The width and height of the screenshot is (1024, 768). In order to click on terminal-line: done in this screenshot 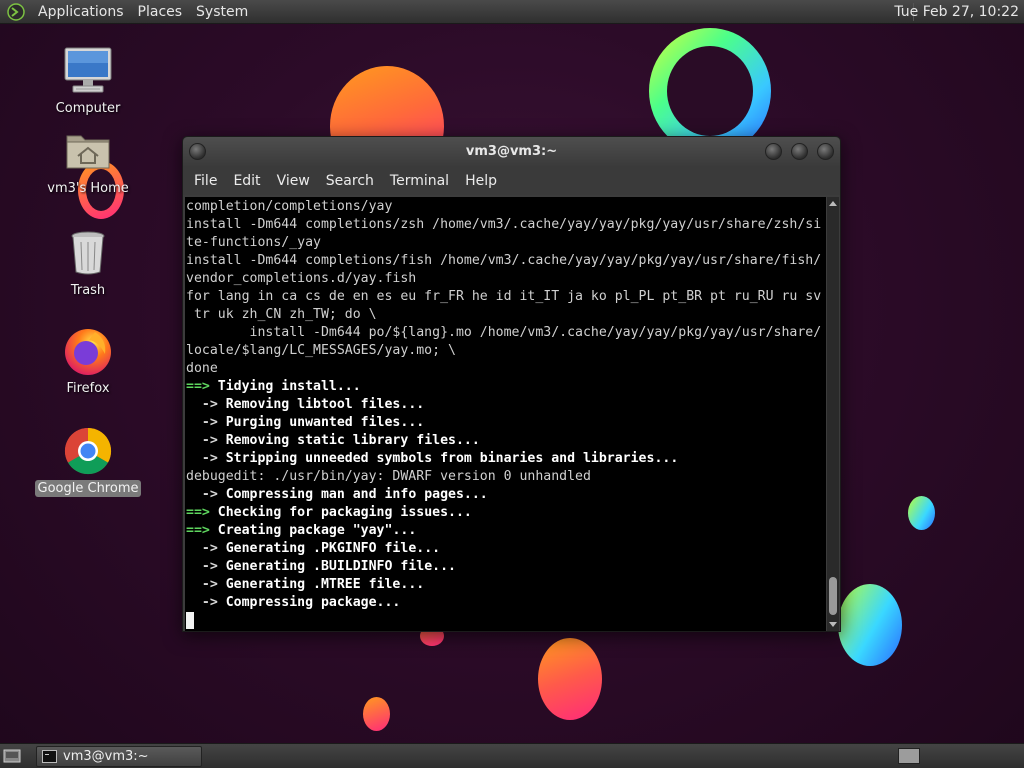, I will do `click(506, 369)`.